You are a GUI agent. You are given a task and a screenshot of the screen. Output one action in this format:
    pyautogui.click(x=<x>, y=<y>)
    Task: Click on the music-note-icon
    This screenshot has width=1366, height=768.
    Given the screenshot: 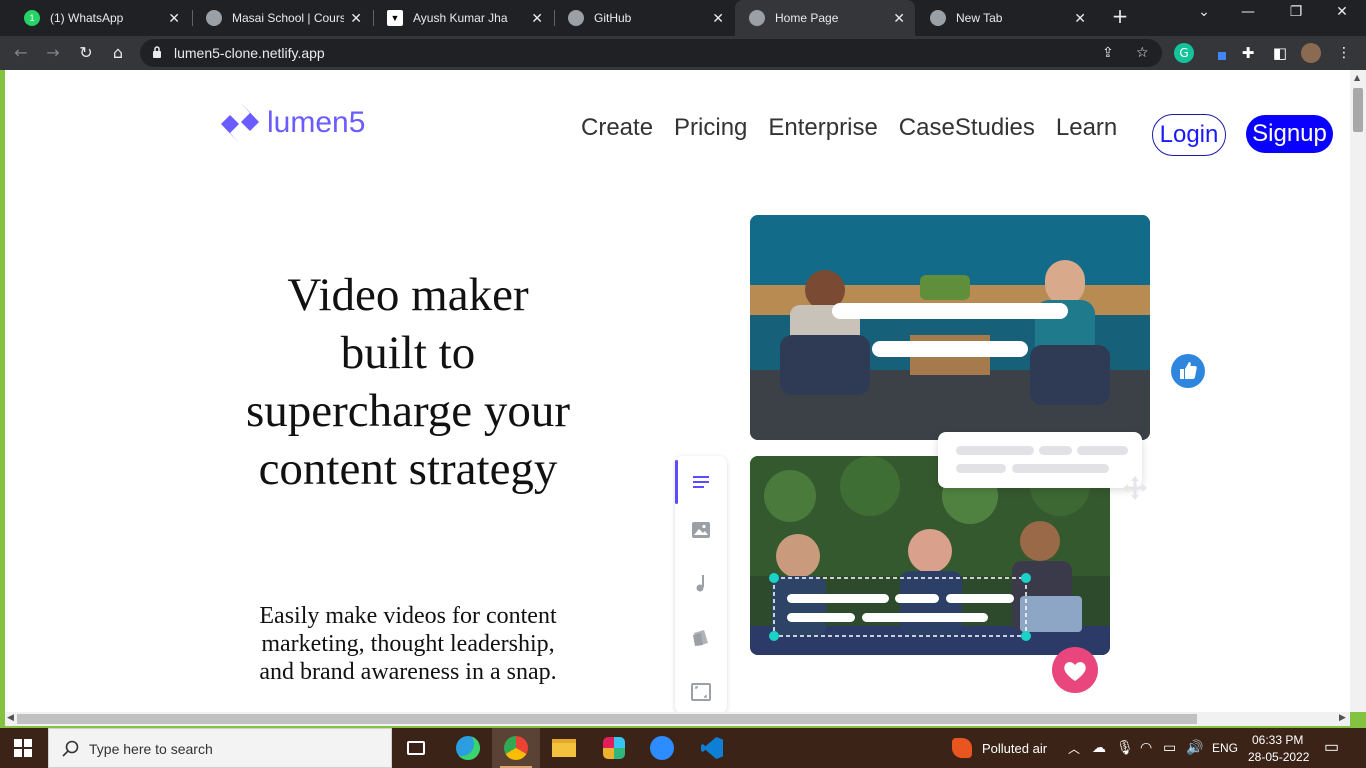 What is the action you would take?
    pyautogui.click(x=701, y=584)
    